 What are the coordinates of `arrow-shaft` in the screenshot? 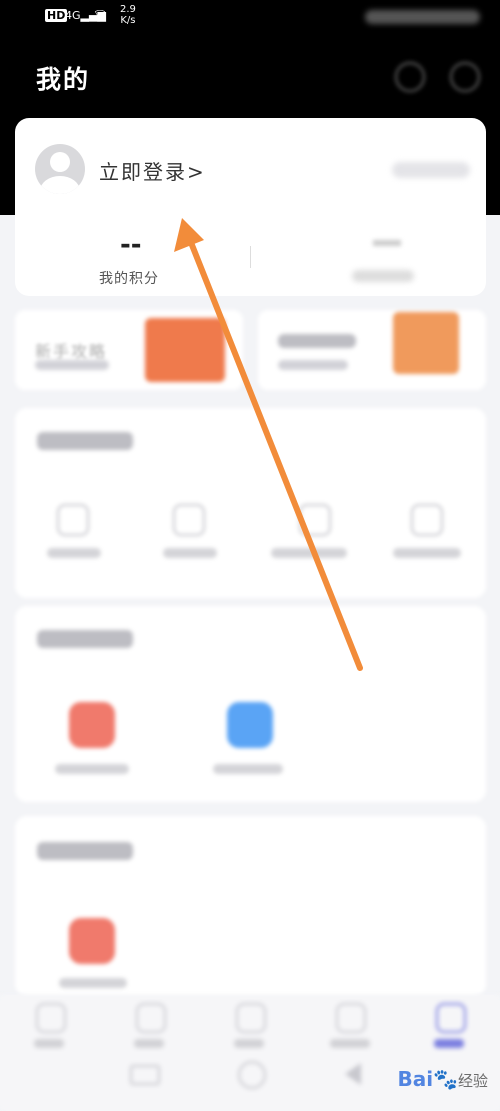 It's located at (275, 454).